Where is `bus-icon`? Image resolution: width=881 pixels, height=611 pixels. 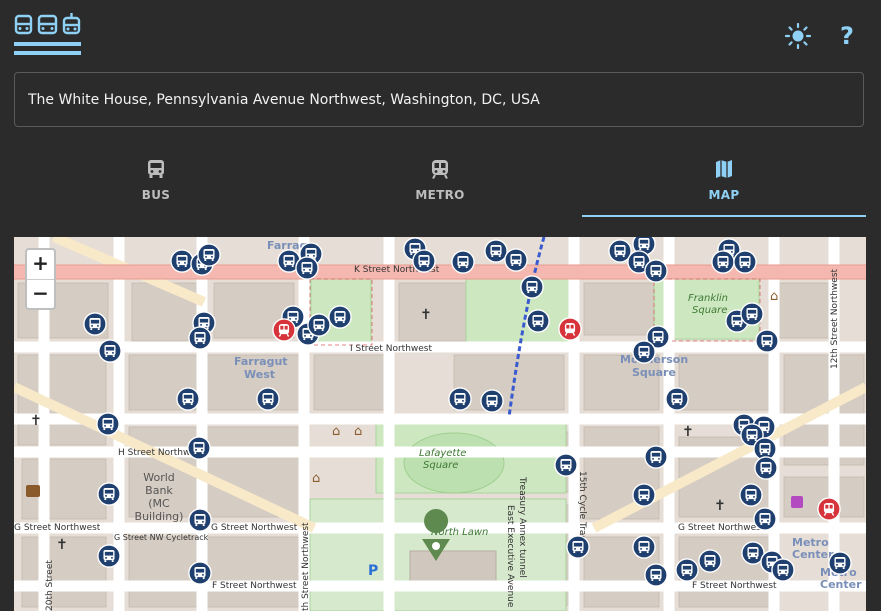 bus-icon is located at coordinates (156, 169).